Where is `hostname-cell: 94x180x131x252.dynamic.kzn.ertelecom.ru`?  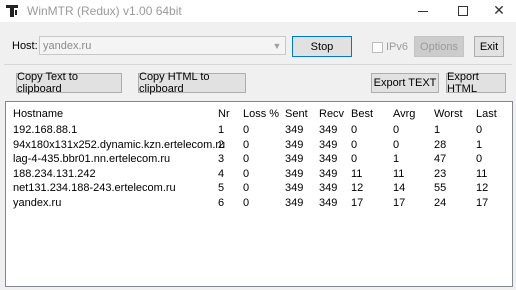 hostname-cell: 94x180x131x252.dynamic.kzn.ertelecom.ru is located at coordinates (119, 144).